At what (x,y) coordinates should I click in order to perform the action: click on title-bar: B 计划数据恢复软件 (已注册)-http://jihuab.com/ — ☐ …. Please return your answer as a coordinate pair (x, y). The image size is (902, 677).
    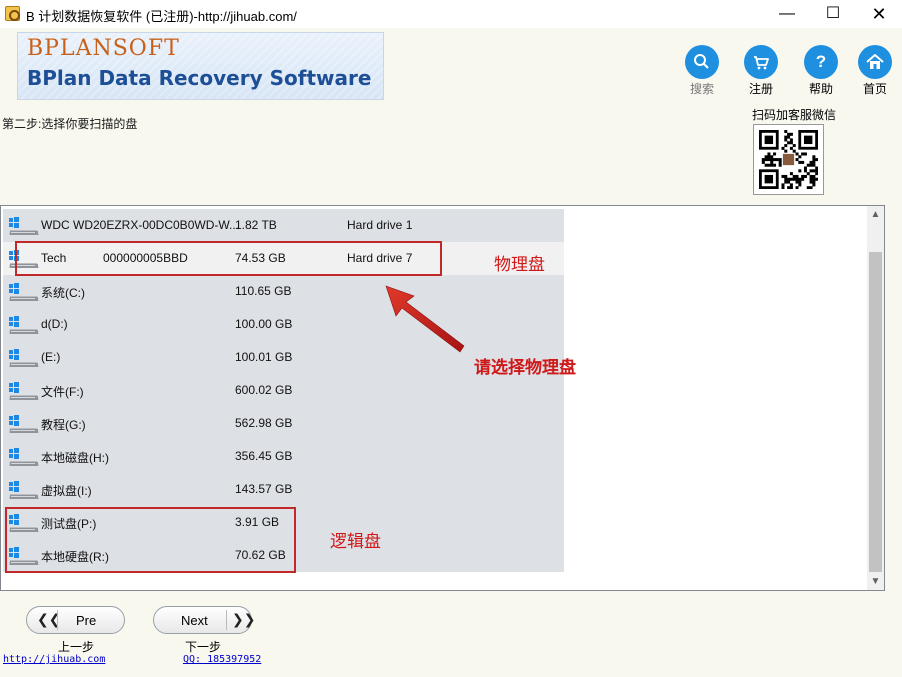
    Looking at the image, I should click on (451, 14).